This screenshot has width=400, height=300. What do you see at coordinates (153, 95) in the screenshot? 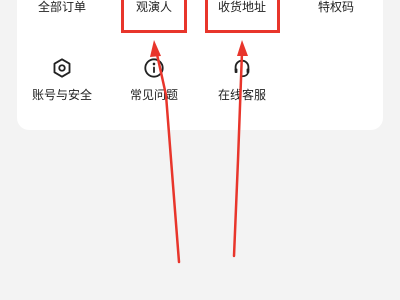
I see `menu-item-label: 常见问题` at bounding box center [153, 95].